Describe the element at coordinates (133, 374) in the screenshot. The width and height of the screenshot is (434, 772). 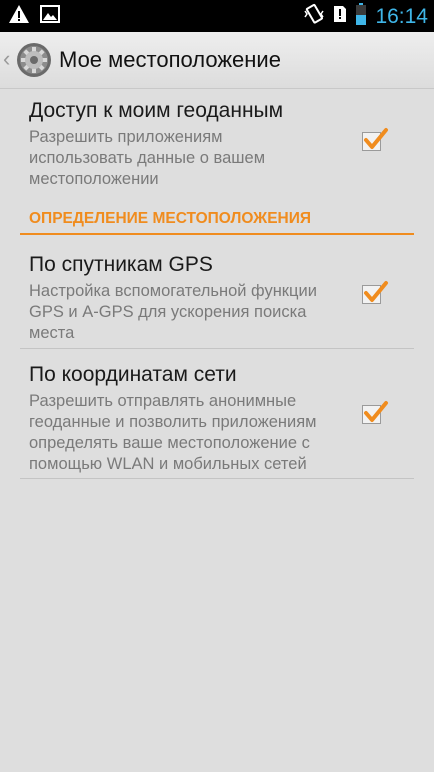
I see `pref-title: По координатам сети` at that location.